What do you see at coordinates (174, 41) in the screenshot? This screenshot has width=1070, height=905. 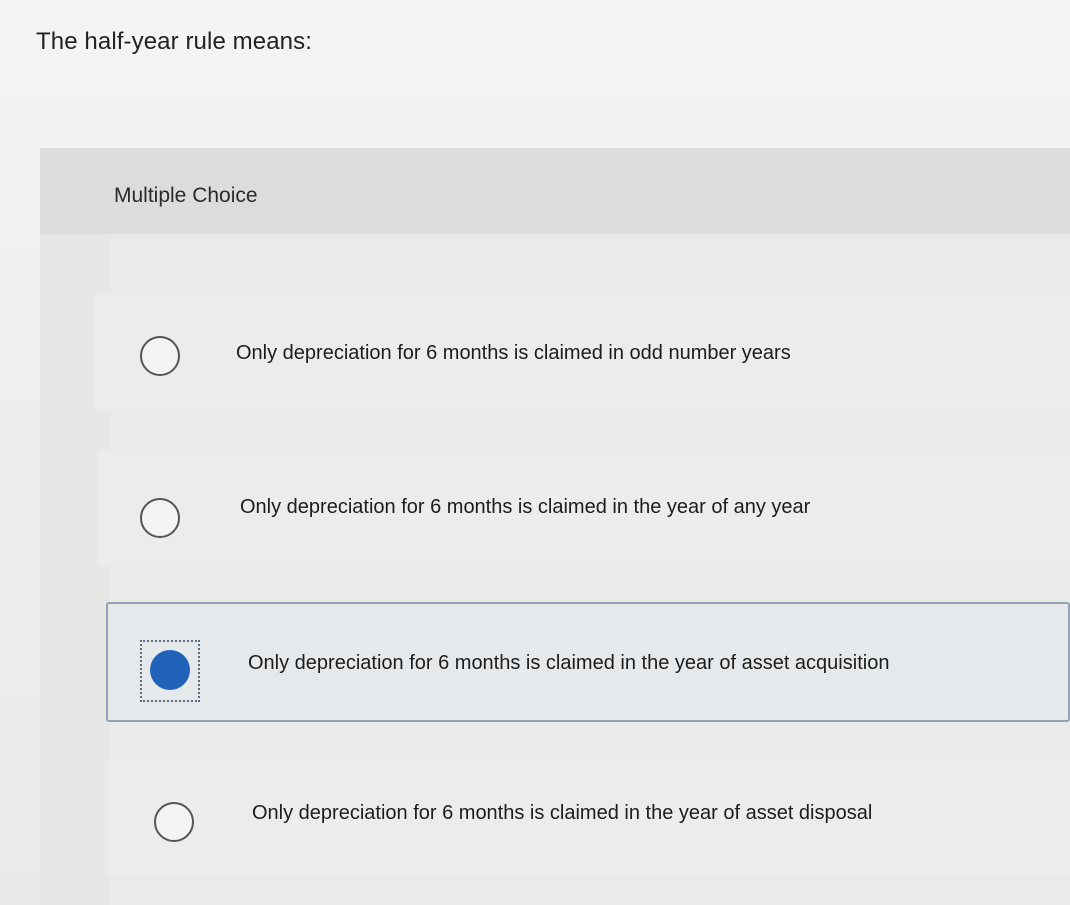 I see `question-text: The half-year rule means:` at bounding box center [174, 41].